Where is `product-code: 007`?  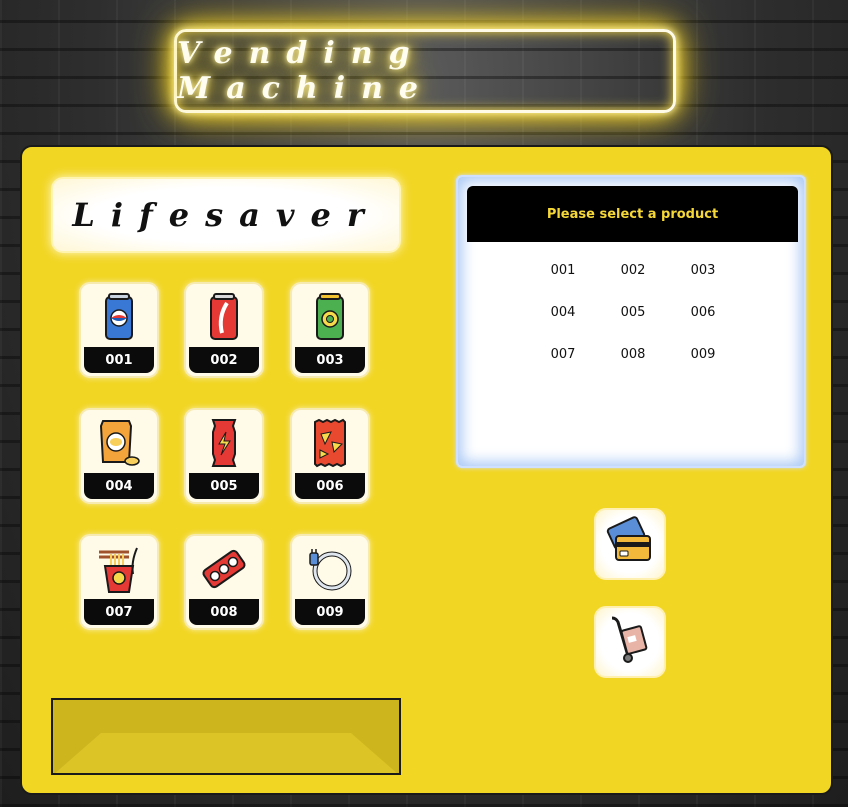
product-code: 007 is located at coordinates (119, 612).